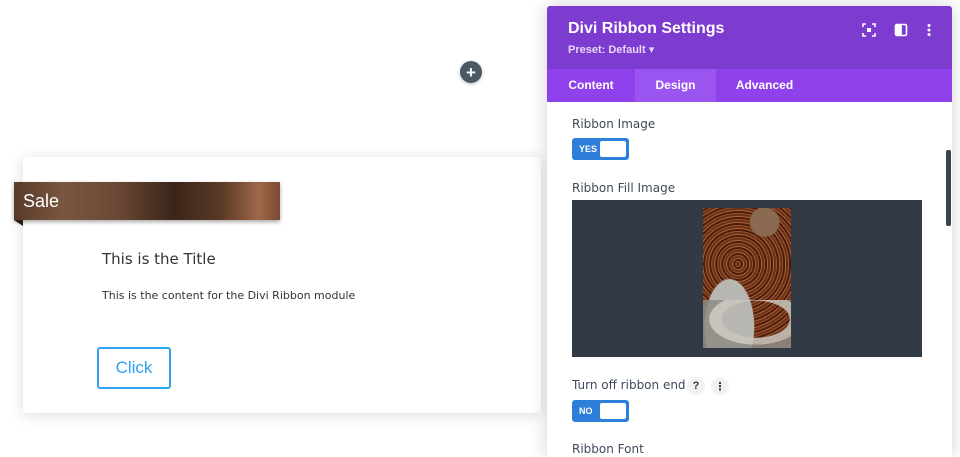 The height and width of the screenshot is (457, 960). I want to click on turn-off-ribbon-end-toggle: NO, so click(600, 411).